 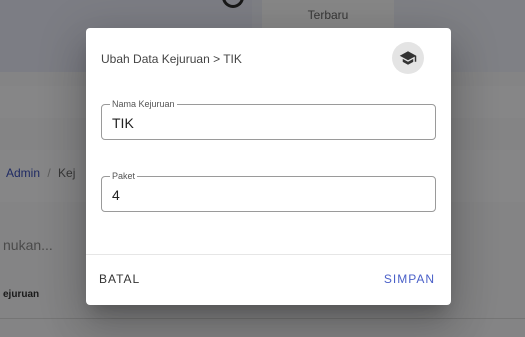 I want to click on dialog-avatar, so click(x=408, y=58).